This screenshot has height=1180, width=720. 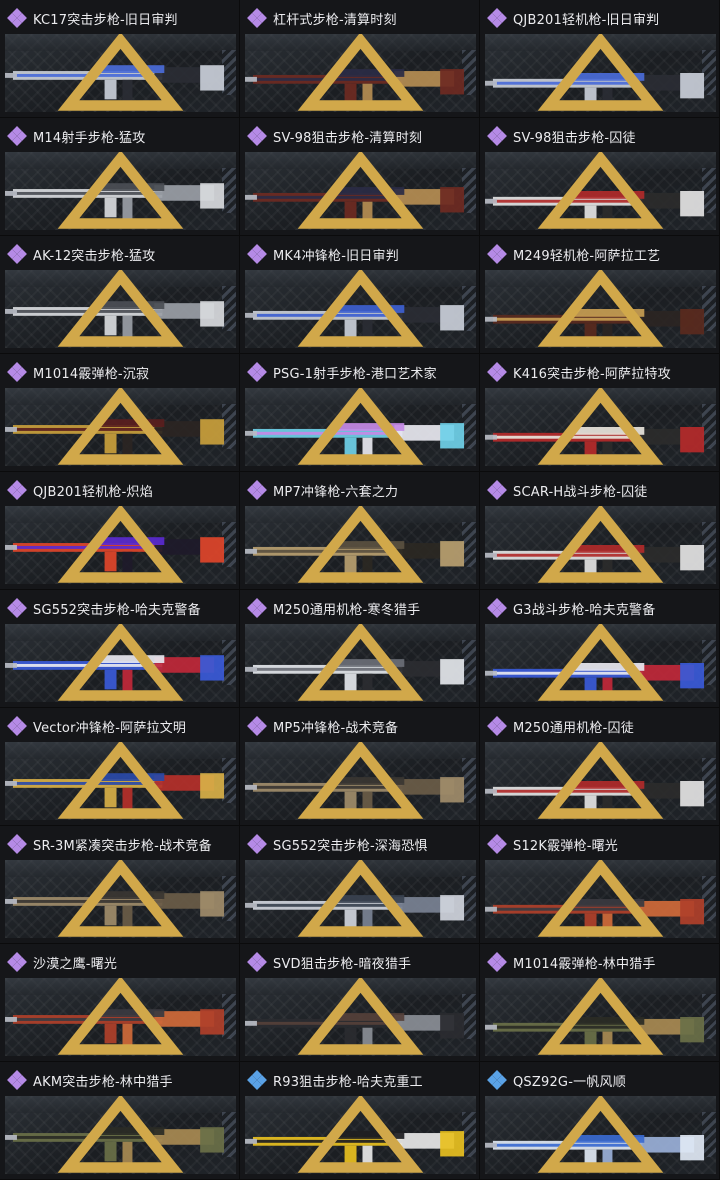 I want to click on weapon-skin-card: QJB201轻机枪-炽焰, so click(x=120, y=531).